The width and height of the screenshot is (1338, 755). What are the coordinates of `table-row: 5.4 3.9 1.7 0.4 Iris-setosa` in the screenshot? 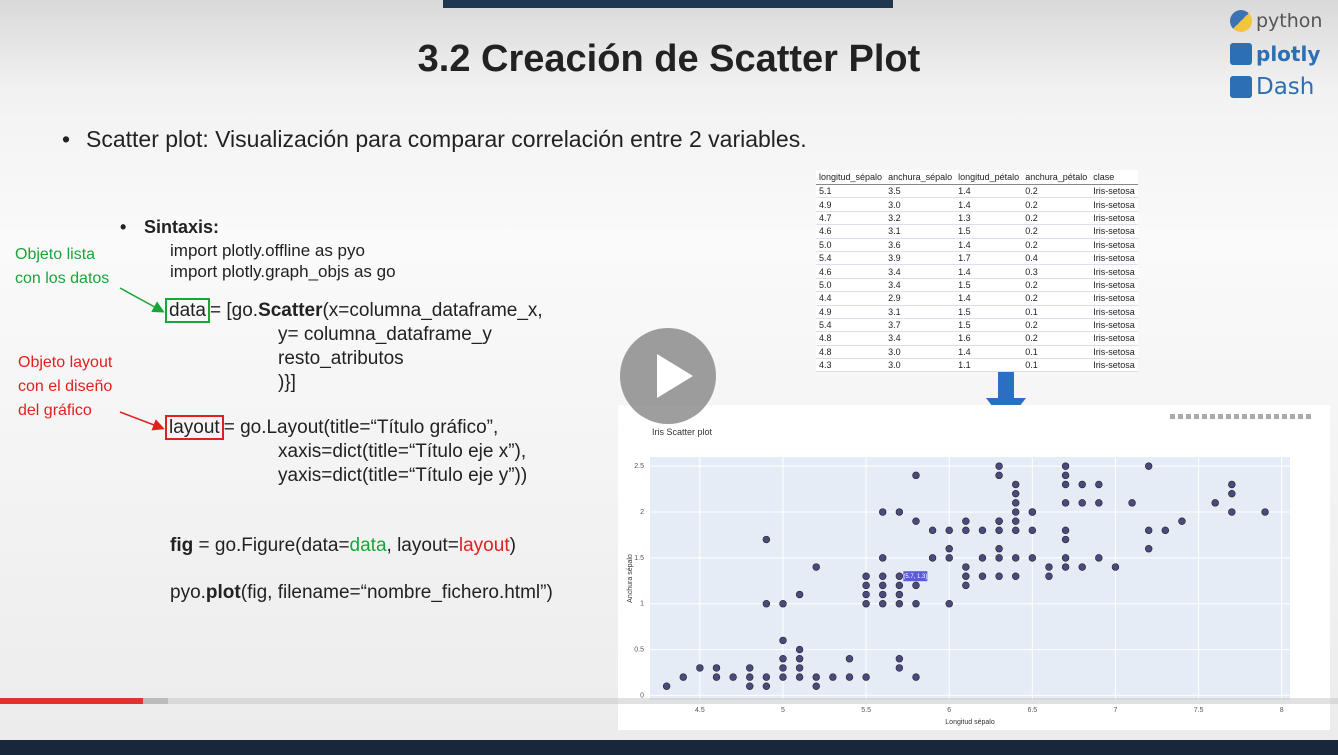 It's located at (977, 258).